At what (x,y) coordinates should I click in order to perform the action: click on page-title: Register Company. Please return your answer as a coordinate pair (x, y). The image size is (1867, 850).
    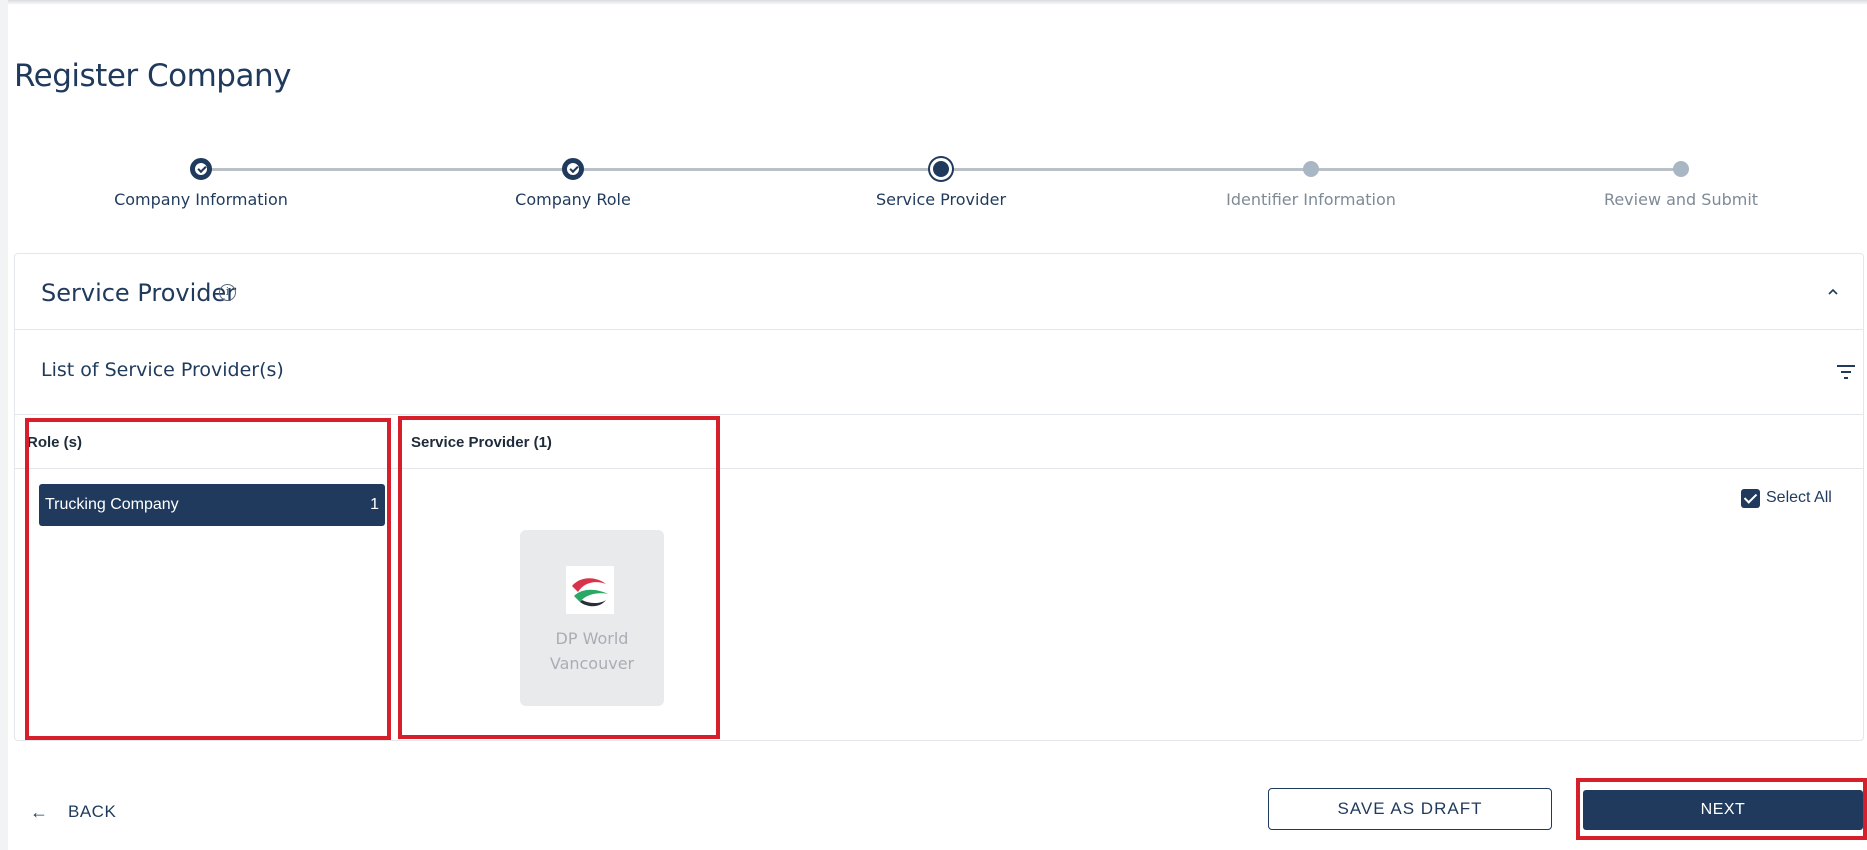
    Looking at the image, I should click on (152, 76).